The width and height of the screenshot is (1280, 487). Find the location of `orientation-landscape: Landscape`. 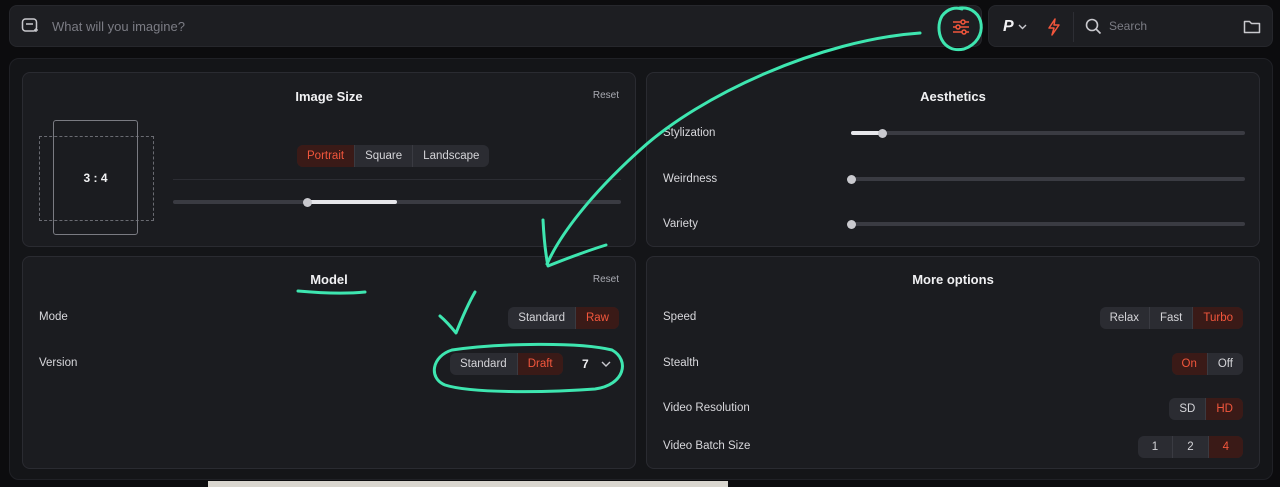

orientation-landscape: Landscape is located at coordinates (451, 156).